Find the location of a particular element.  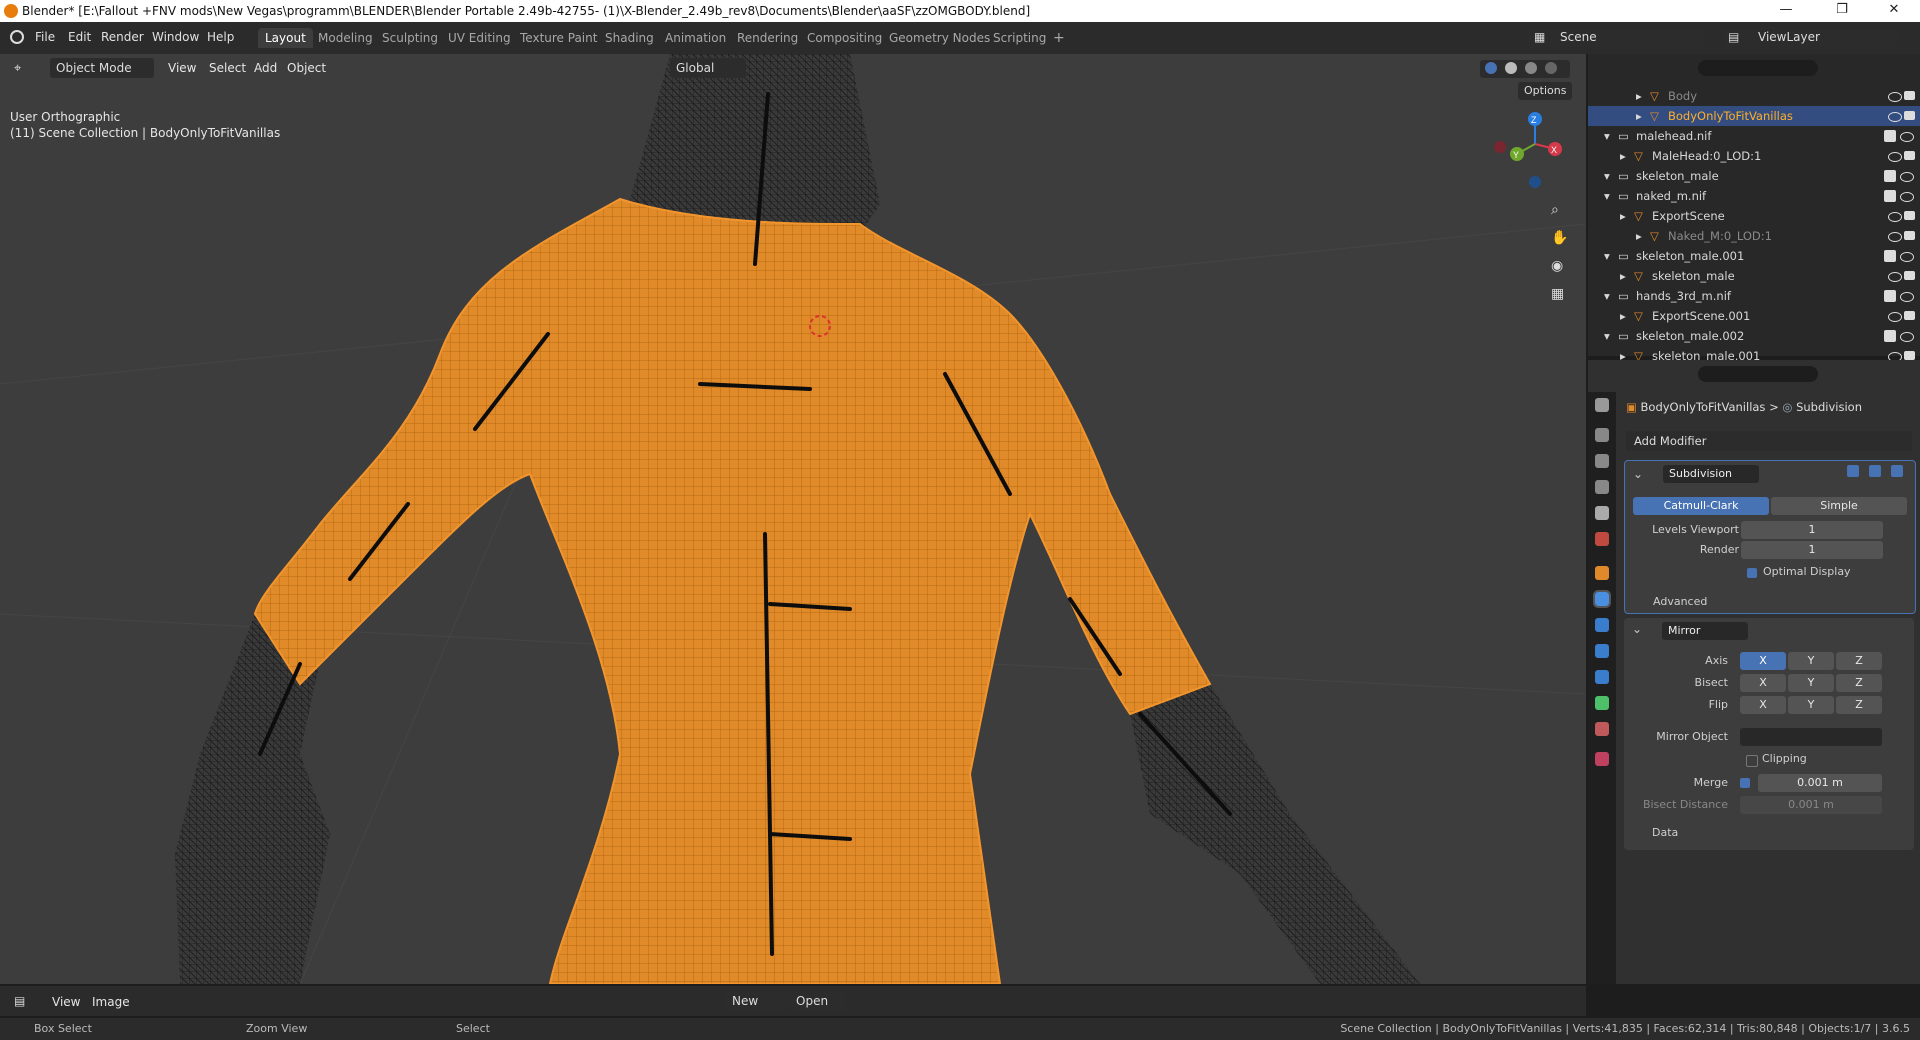

transform-orientation: Global is located at coordinates (708, 68).